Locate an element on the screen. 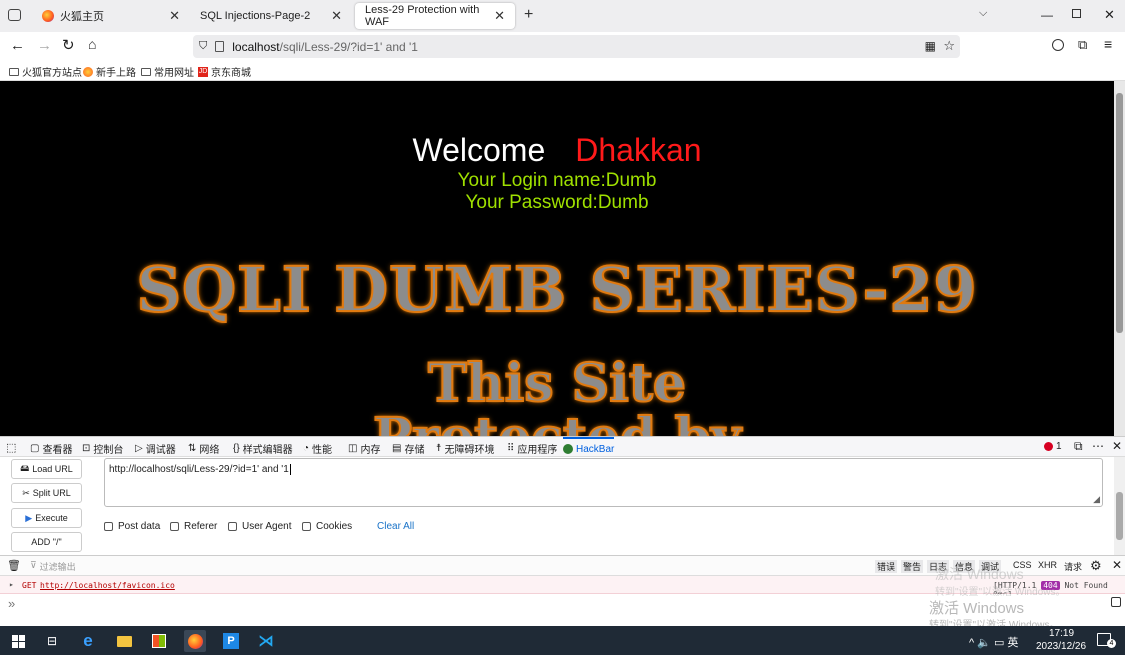 The image size is (1125, 655). reload-icon: ↻ is located at coordinates (68, 45).